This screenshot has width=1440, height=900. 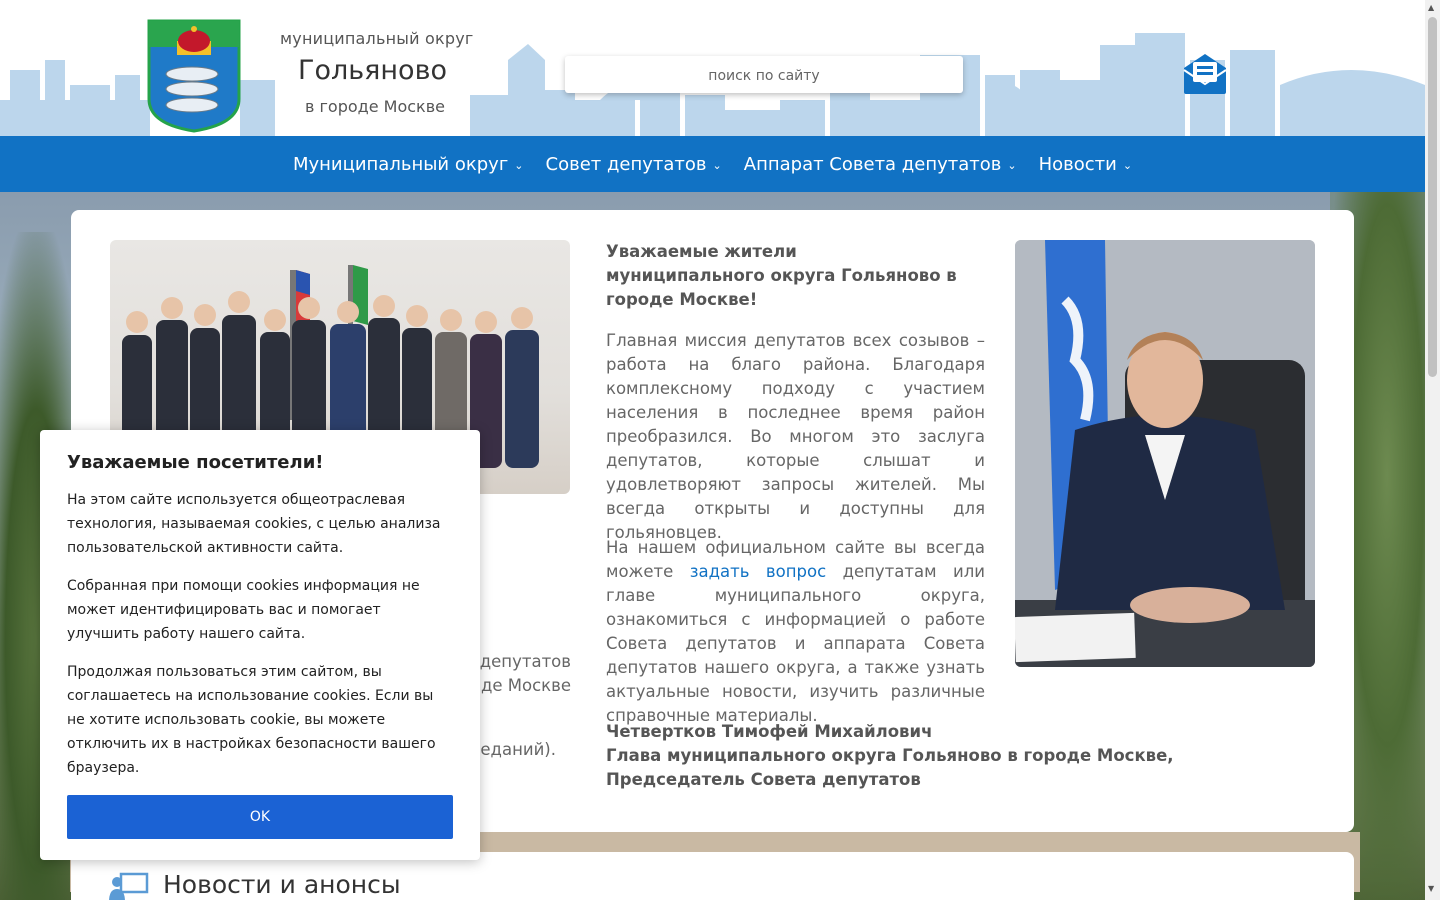 What do you see at coordinates (195, 462) in the screenshot?
I see `cookie-dialog-title: Уважаемые посетители!` at bounding box center [195, 462].